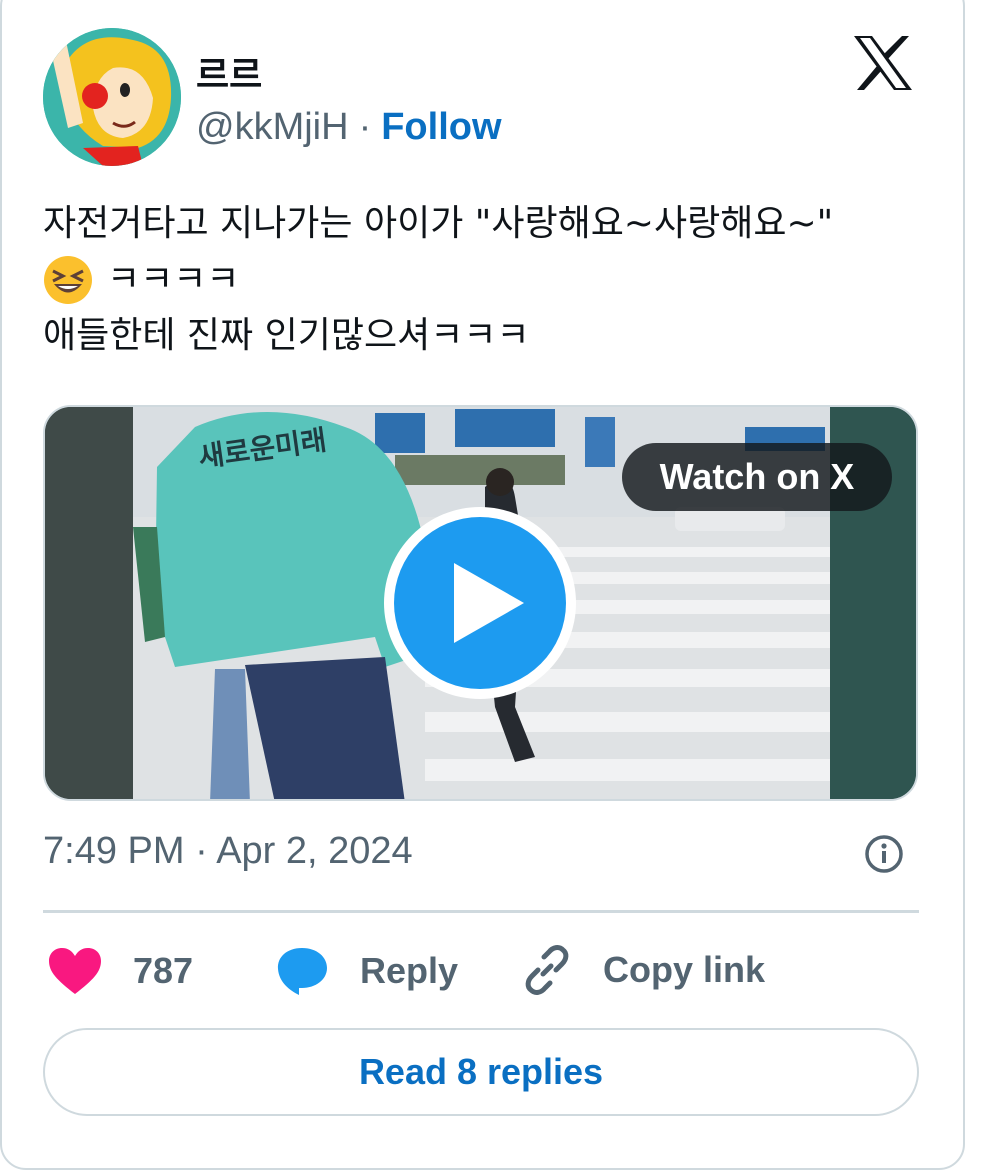 Image resolution: width=982 pixels, height=1170 pixels. I want to click on like-count: 787, so click(163, 970).